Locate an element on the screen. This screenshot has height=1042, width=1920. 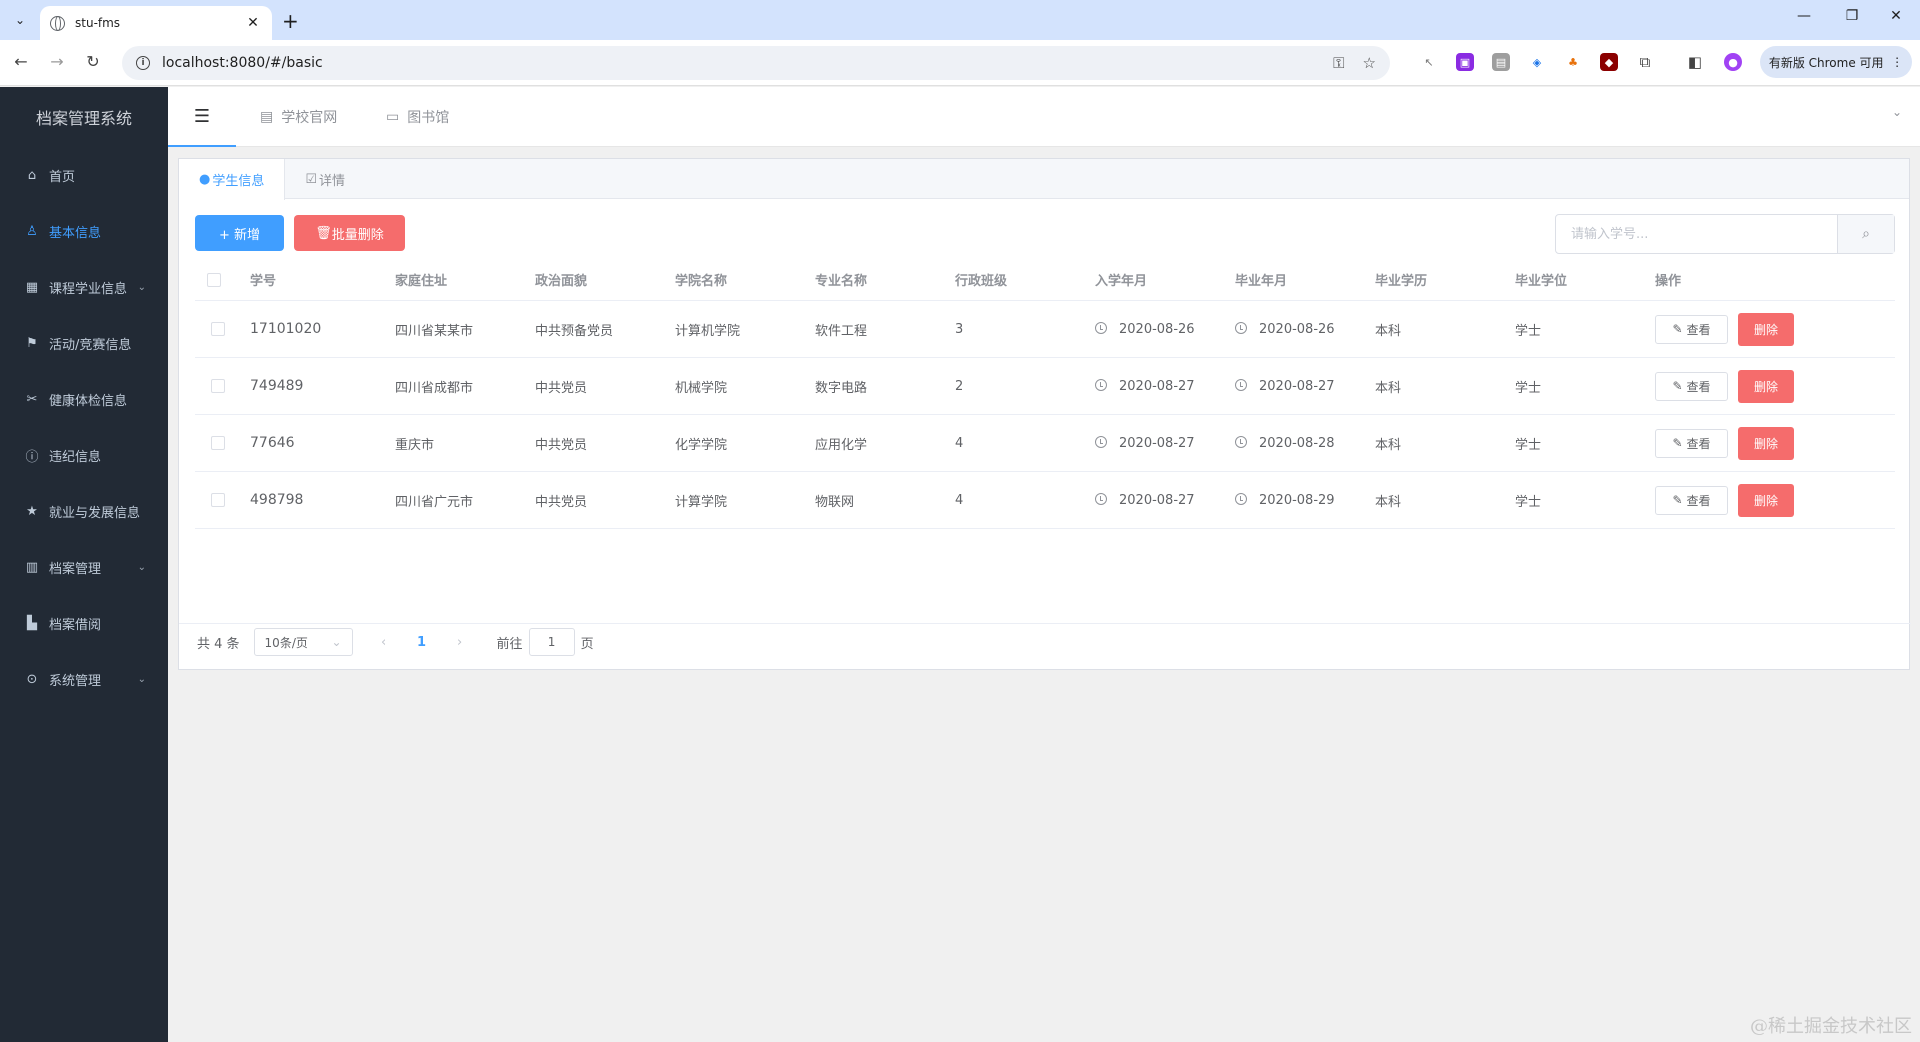
page-size-select: 10条/页 ⌄ is located at coordinates (303, 642).